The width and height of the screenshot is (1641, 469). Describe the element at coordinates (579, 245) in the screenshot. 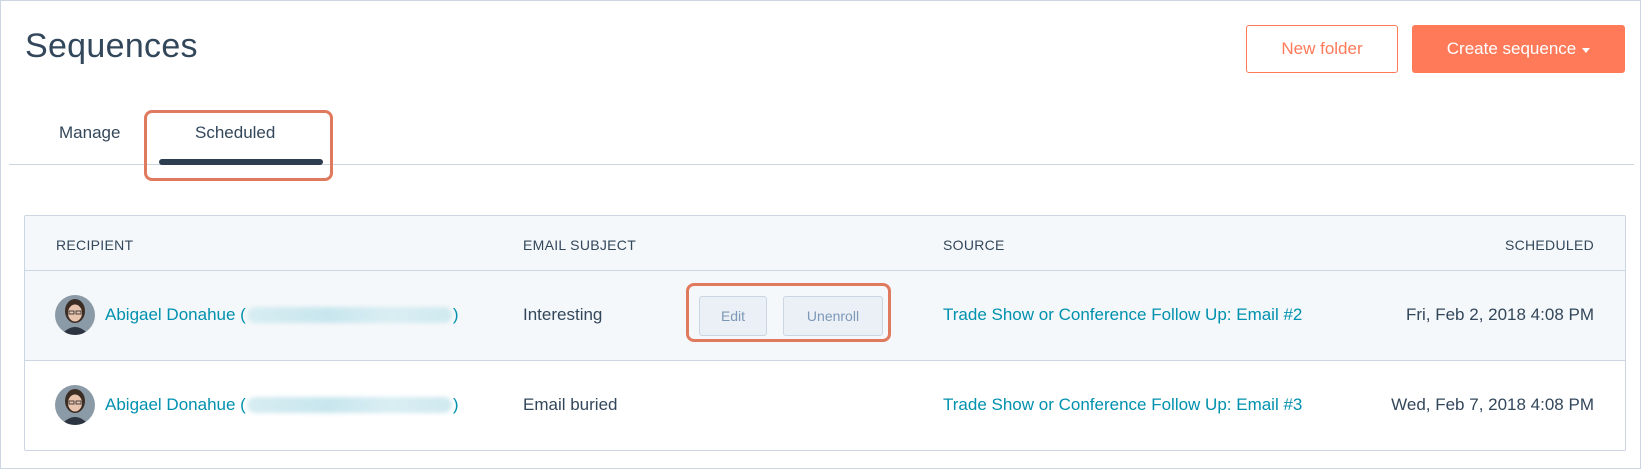

I see `column-header-email-subject: EMAIL SUBJECT` at that location.